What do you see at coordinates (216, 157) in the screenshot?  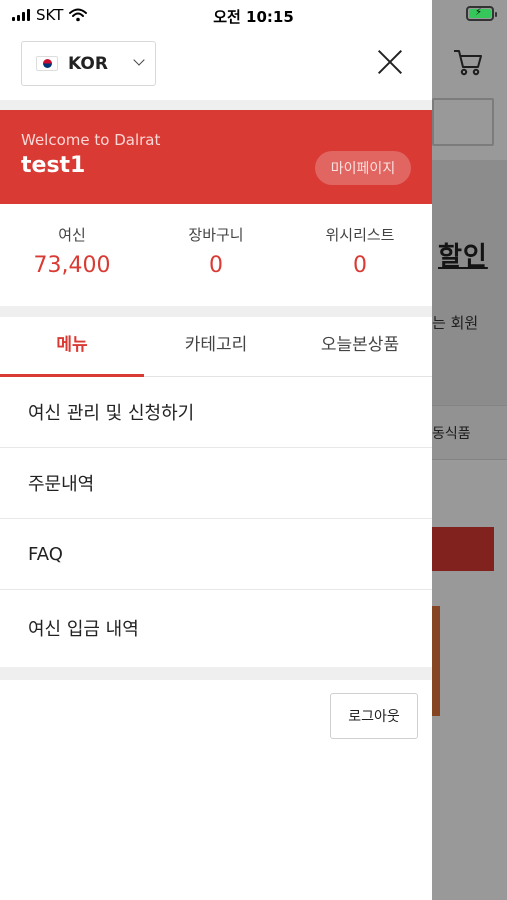 I see `profile-banner: Welcome to Dalrat test1 마이페이지` at bounding box center [216, 157].